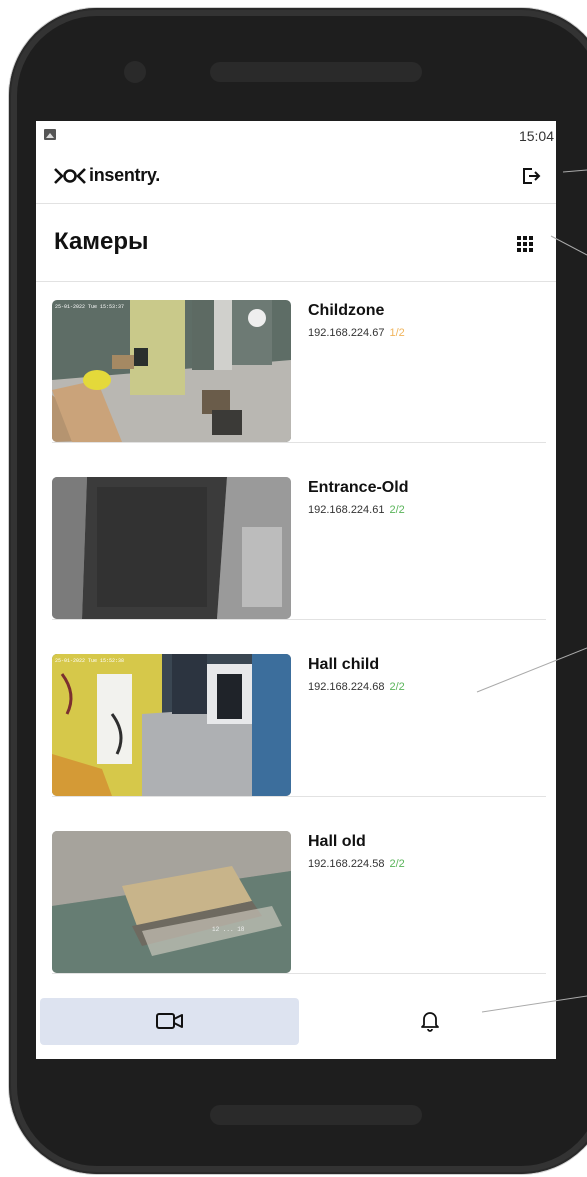 This screenshot has height=1177, width=587. I want to click on front-camera, so click(135, 72).